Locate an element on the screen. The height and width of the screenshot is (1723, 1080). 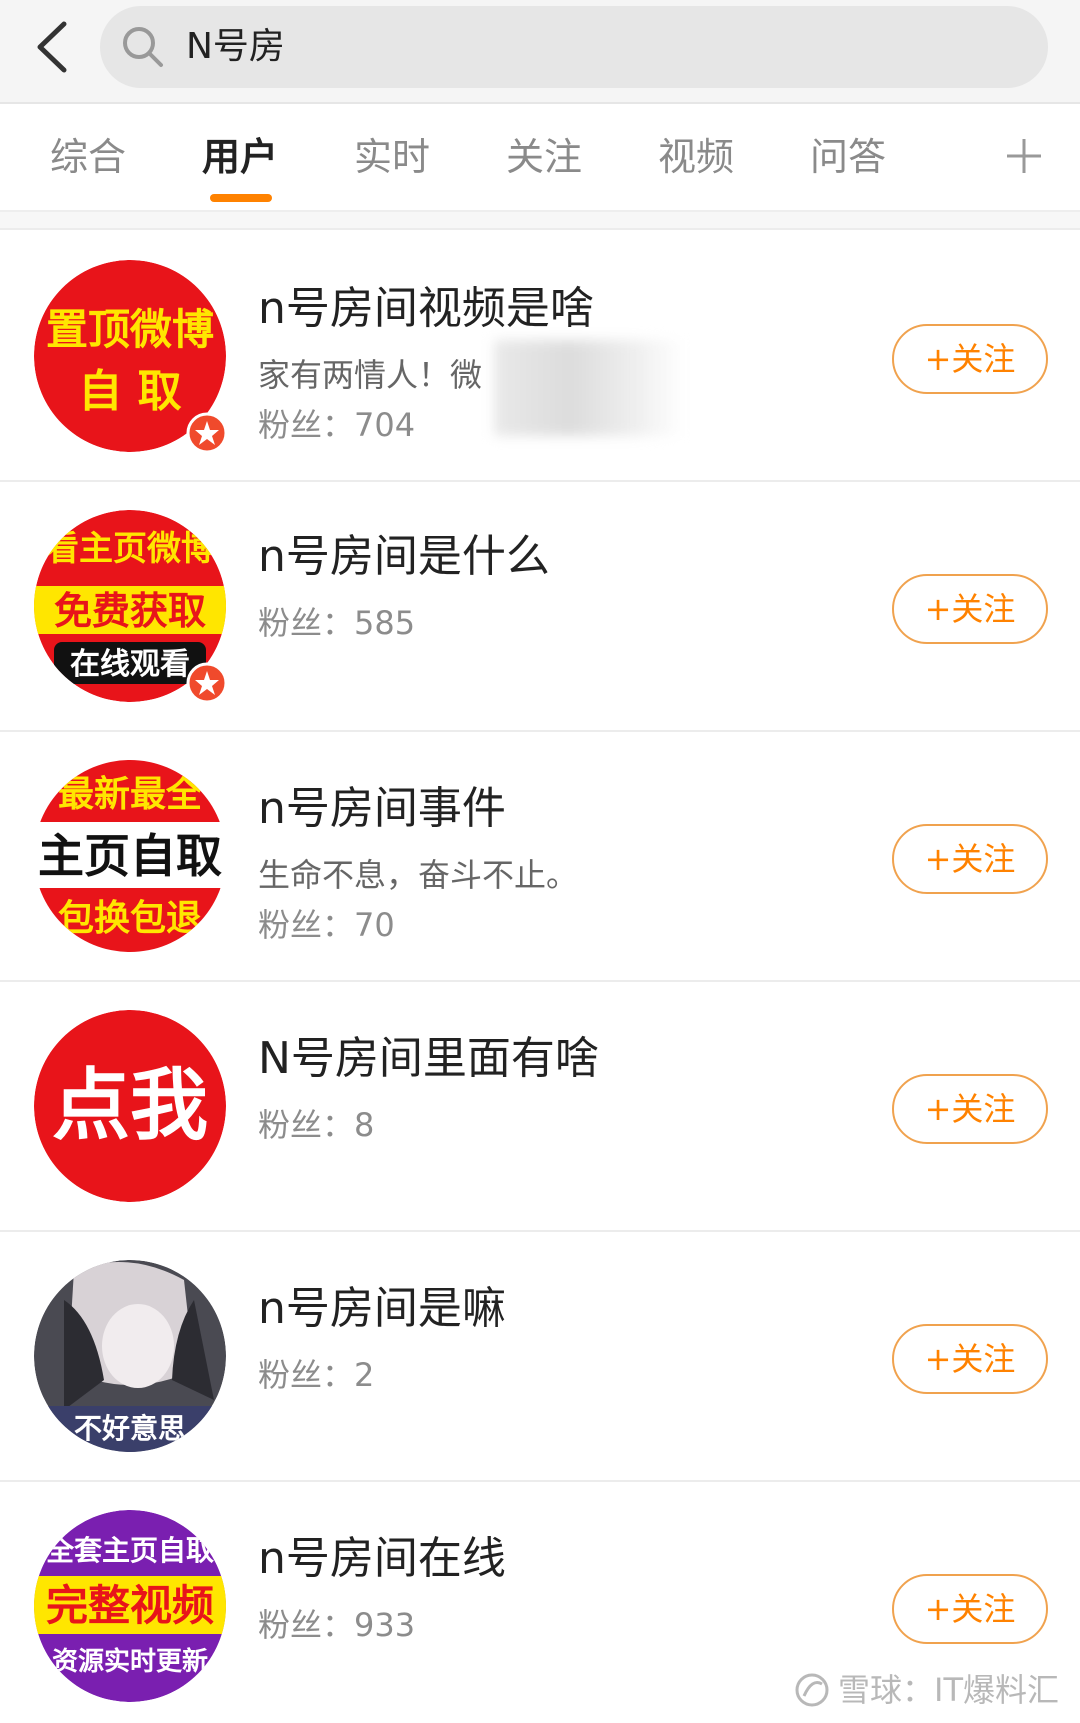
watermark: 雪球：IT爆料汇 is located at coordinates (948, 1690).